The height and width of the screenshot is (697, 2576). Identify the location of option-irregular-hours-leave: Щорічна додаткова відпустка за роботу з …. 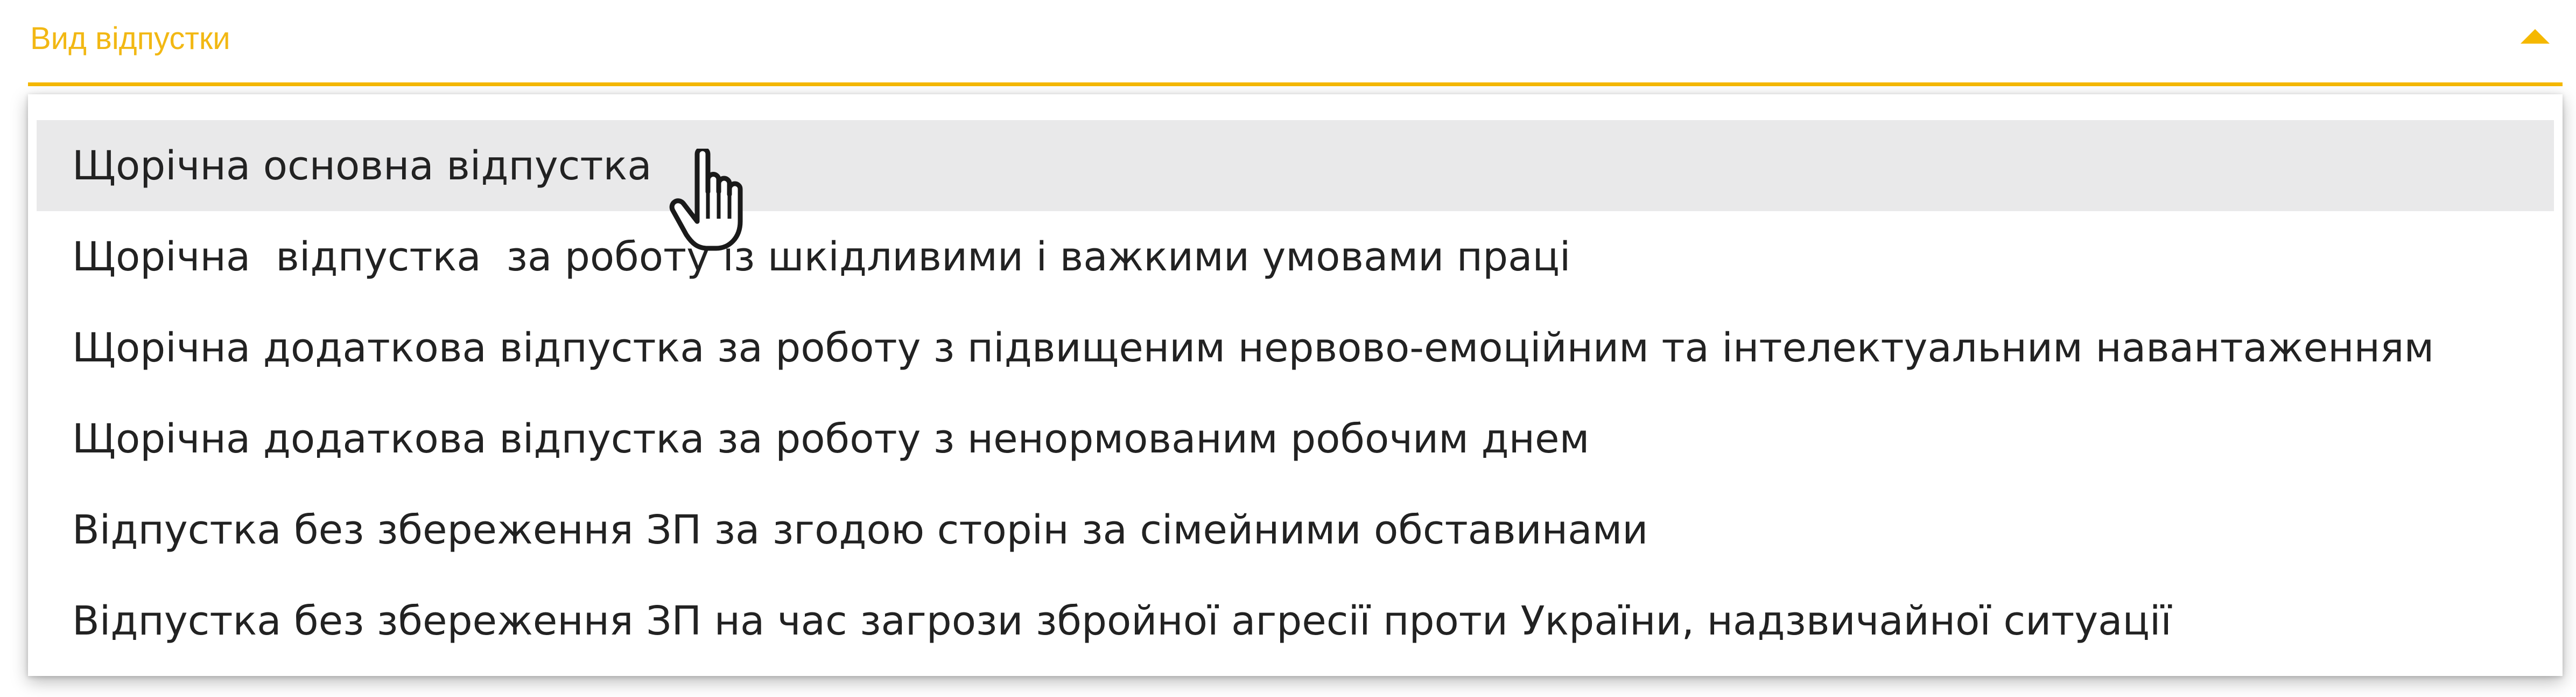
(1295, 438).